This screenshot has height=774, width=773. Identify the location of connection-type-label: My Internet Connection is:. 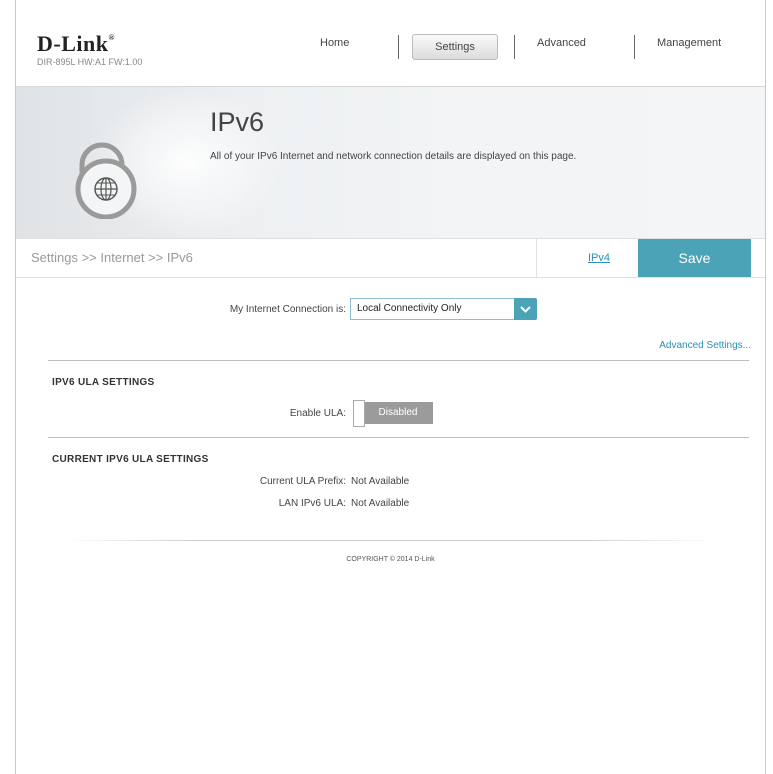
(287, 309).